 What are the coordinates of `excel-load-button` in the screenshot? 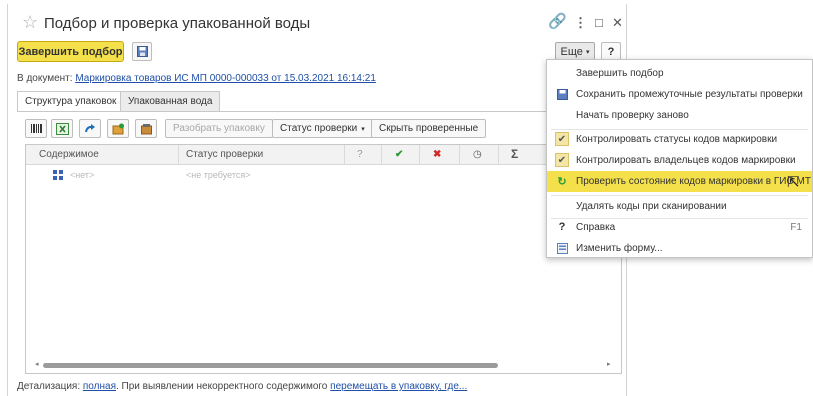 It's located at (62, 128).